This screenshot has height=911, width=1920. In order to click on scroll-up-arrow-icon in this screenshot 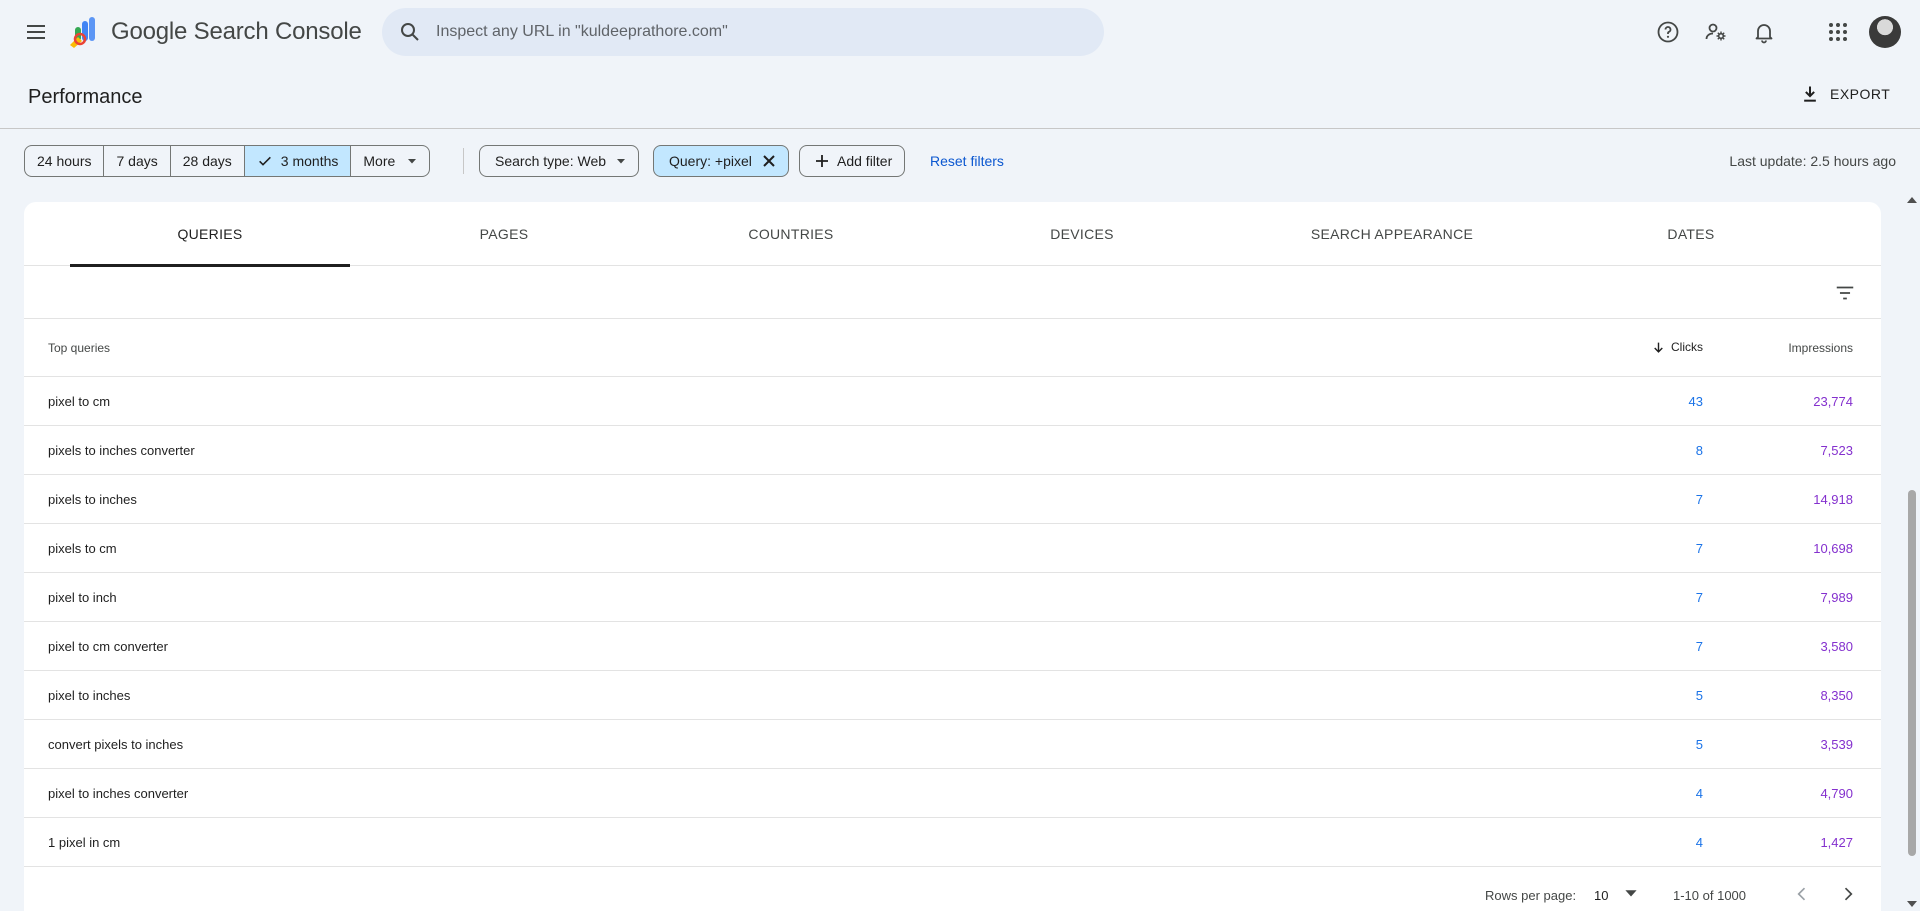, I will do `click(1912, 200)`.